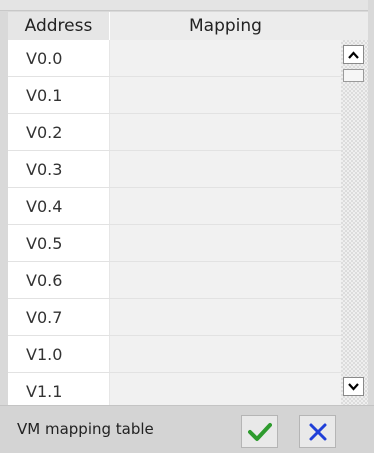 This screenshot has height=453, width=374. What do you see at coordinates (371, 226) in the screenshot?
I see `panel-right-frame` at bounding box center [371, 226].